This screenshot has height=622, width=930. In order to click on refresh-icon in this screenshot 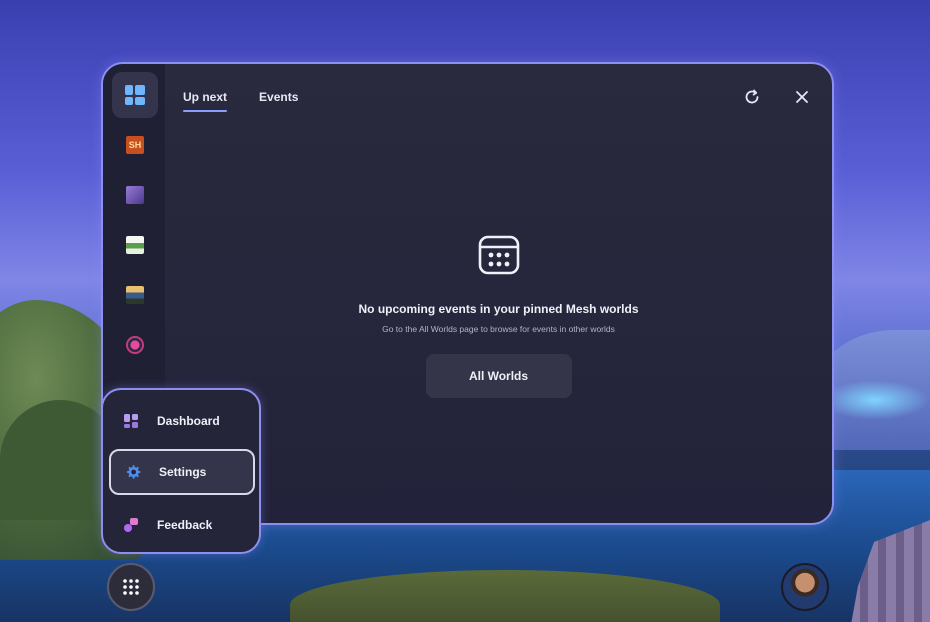, I will do `click(752, 96)`.